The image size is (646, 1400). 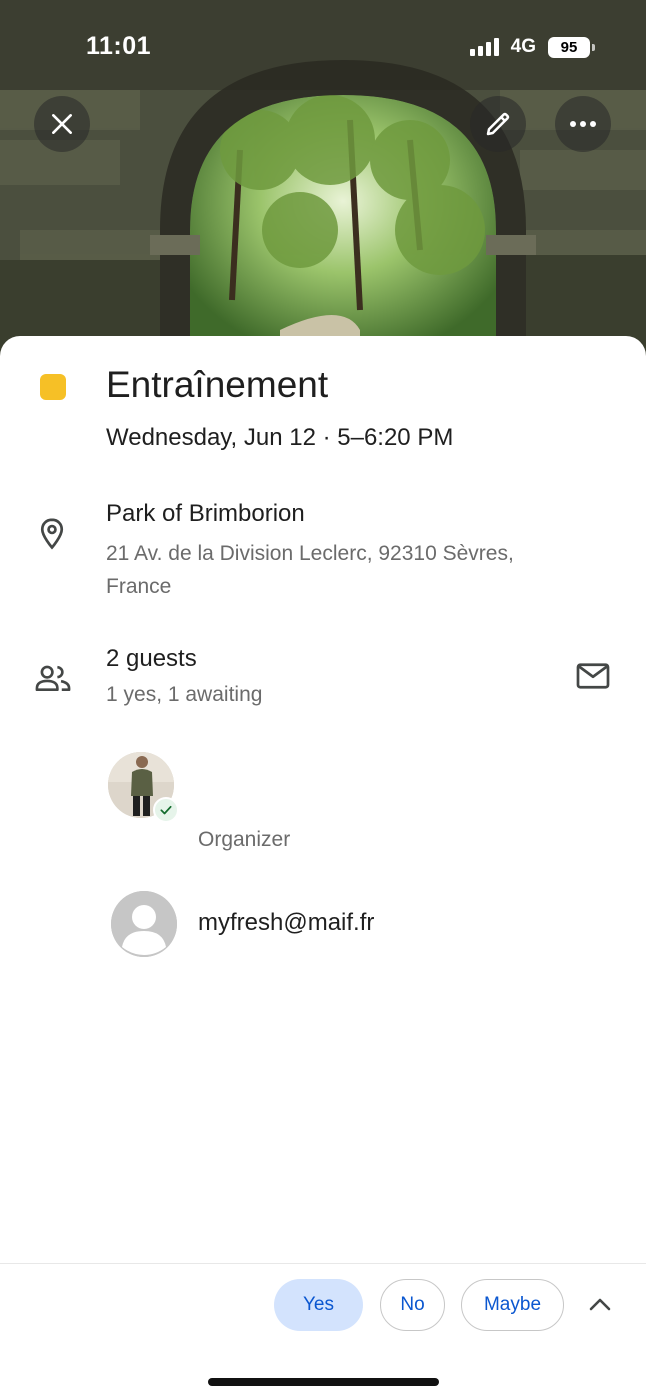 I want to click on expand-rsvp-button, so click(x=600, y=1304).